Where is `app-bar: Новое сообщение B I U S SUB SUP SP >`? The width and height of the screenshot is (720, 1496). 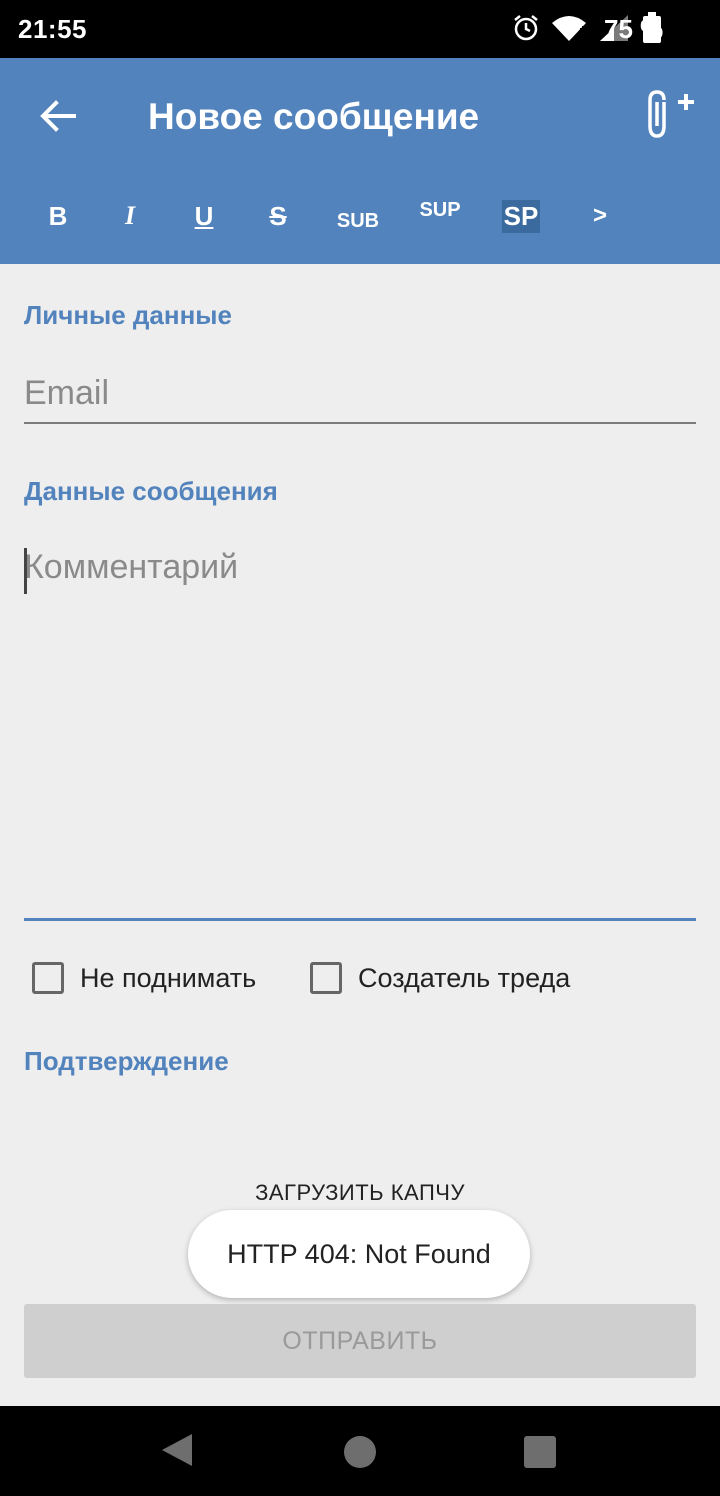
app-bar: Новое сообщение B I U S SUB SUP SP > is located at coordinates (360, 161).